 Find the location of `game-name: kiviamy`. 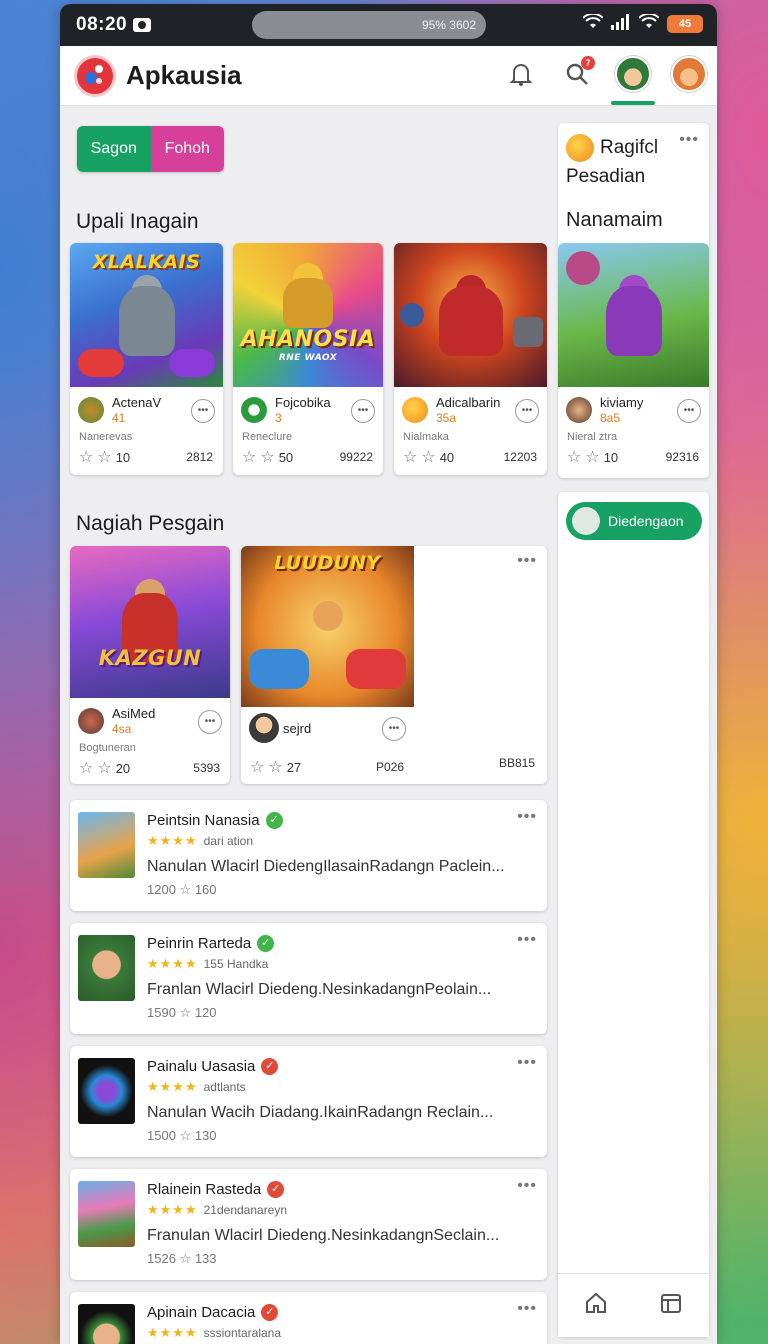

game-name: kiviamy is located at coordinates (622, 402).